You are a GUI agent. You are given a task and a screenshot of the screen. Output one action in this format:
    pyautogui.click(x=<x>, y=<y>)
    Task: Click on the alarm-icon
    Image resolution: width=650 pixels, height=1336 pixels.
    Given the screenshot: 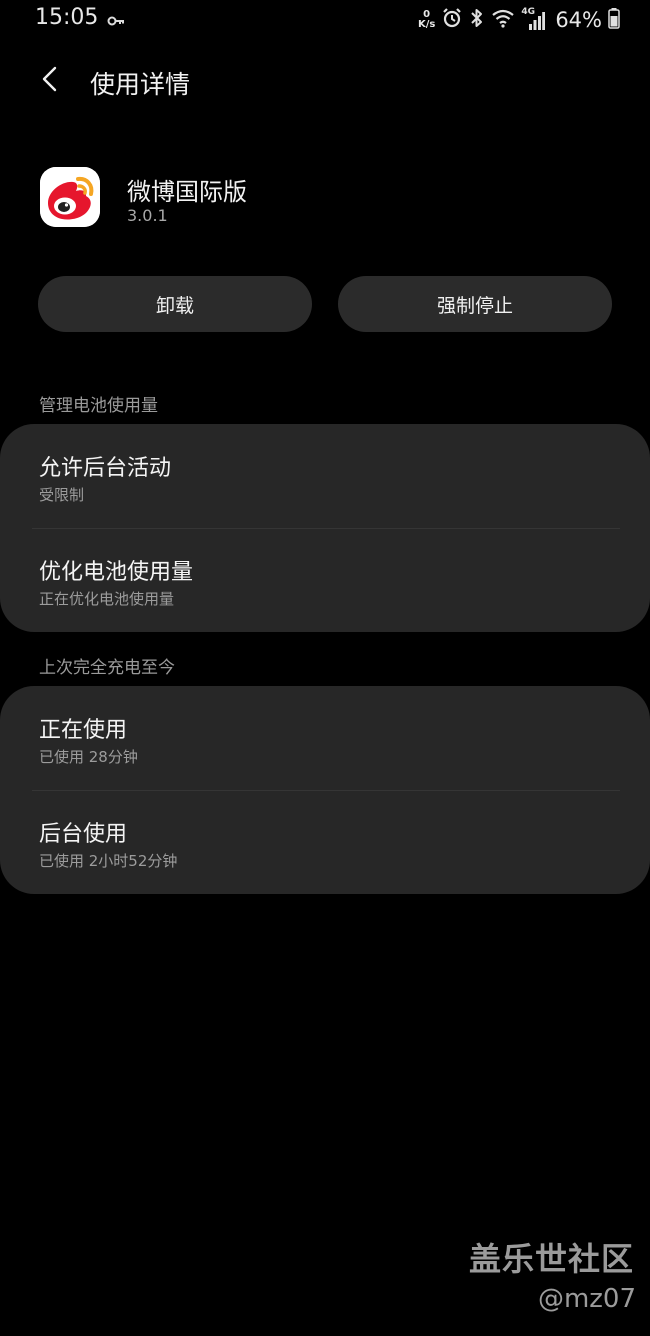 What is the action you would take?
    pyautogui.click(x=452, y=20)
    